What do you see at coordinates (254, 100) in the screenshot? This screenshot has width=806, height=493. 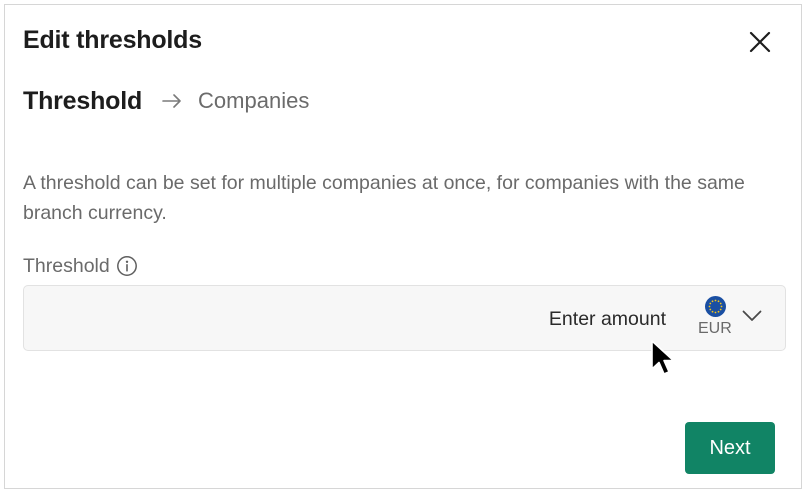 I see `step-companies: Companies` at bounding box center [254, 100].